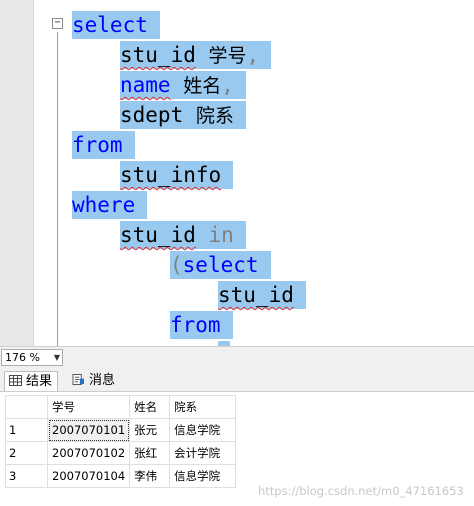 This screenshot has width=474, height=506. Describe the element at coordinates (88, 453) in the screenshot. I see `table-cell: 2007070102` at that location.